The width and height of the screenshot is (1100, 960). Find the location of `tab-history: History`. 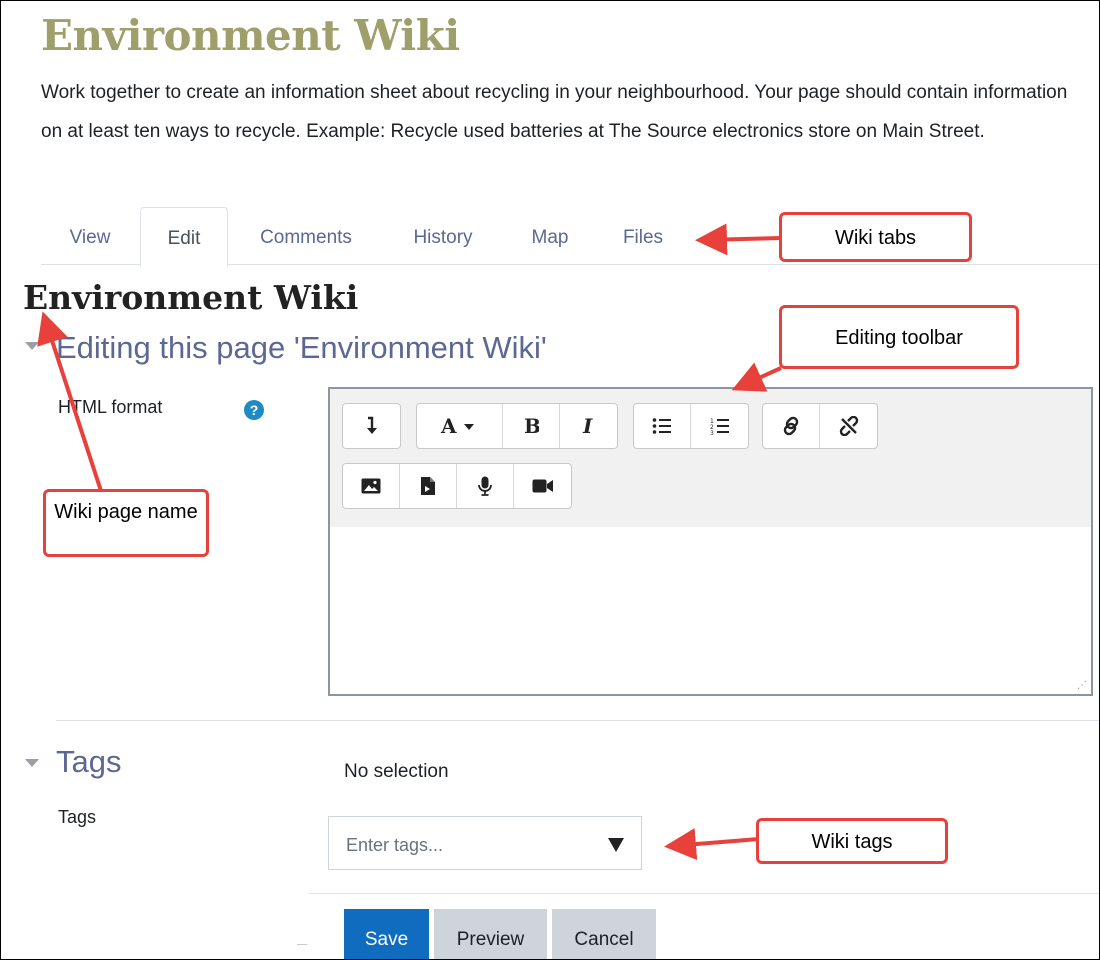

tab-history: History is located at coordinates (443, 235).